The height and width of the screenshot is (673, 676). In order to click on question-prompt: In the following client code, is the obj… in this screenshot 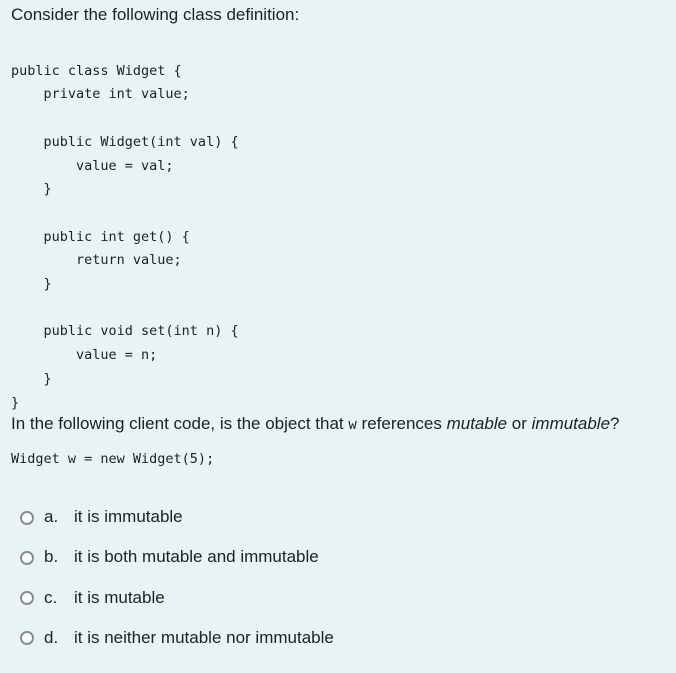, I will do `click(315, 423)`.